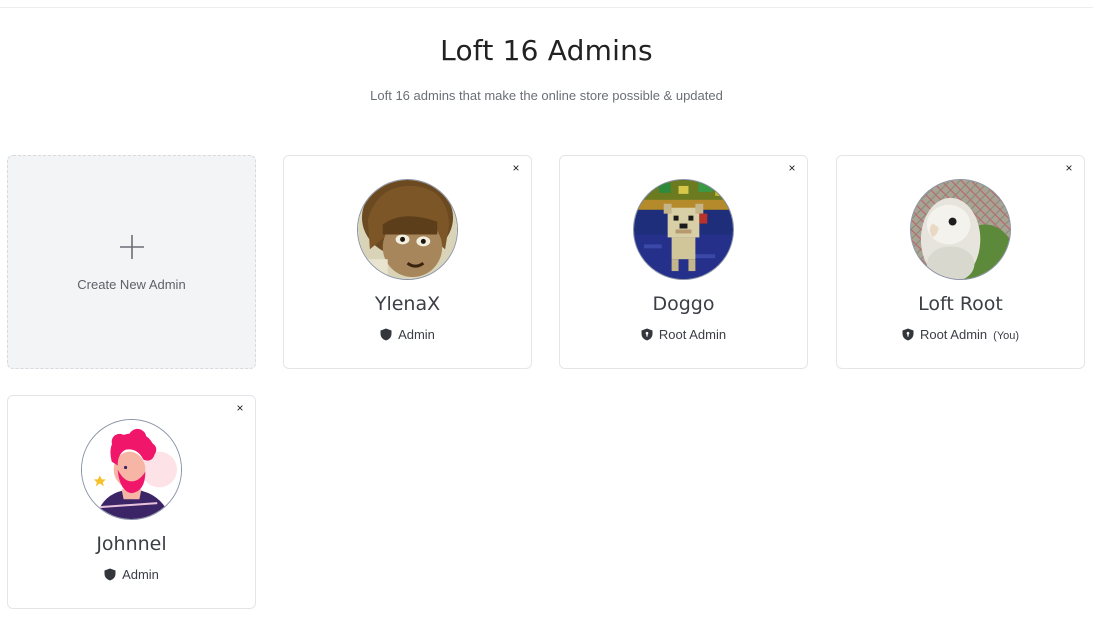  I want to click on admin-card: × YlenaX Admin, so click(407, 262).